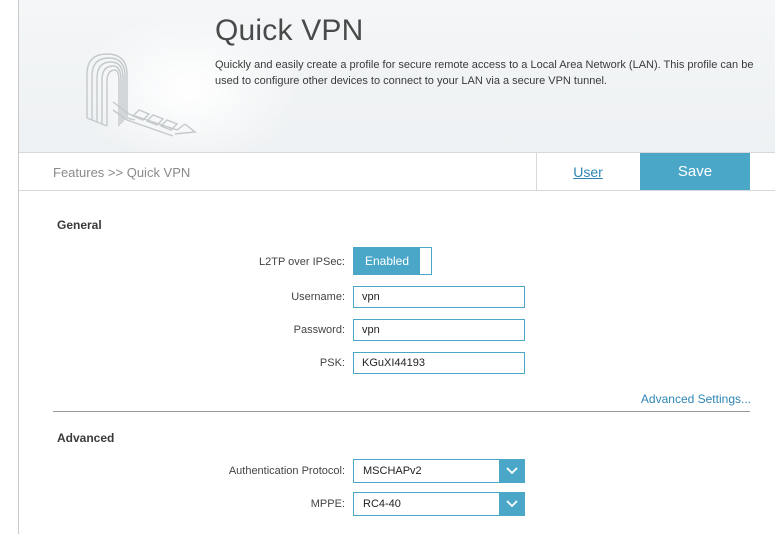  Describe the element at coordinates (289, 30) in the screenshot. I see `page-title: Quick VPN` at that location.